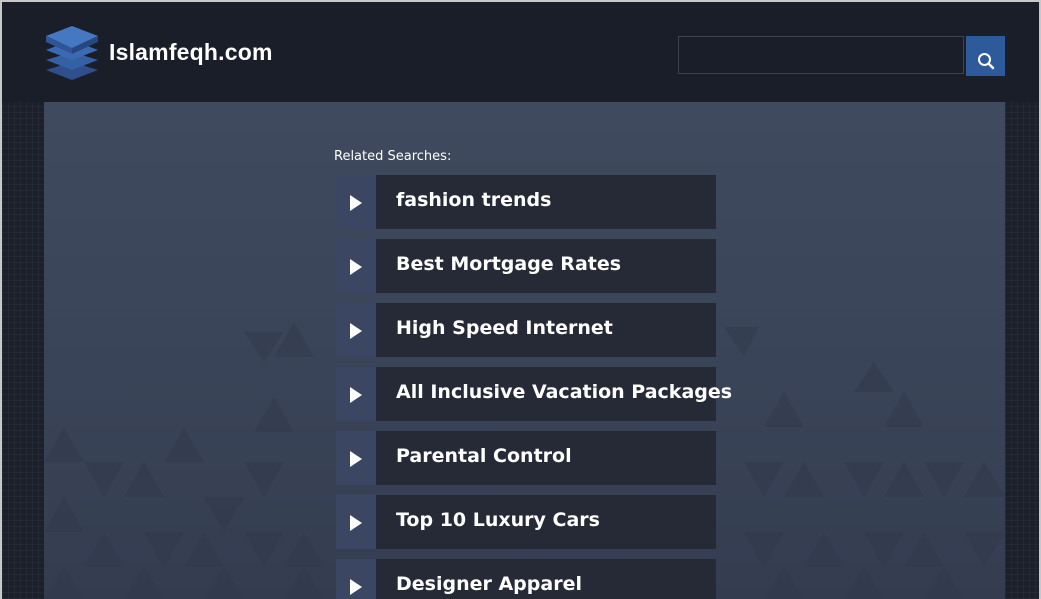 The image size is (1041, 599). I want to click on related-search-link: Best Mortgage Rates, so click(526, 266).